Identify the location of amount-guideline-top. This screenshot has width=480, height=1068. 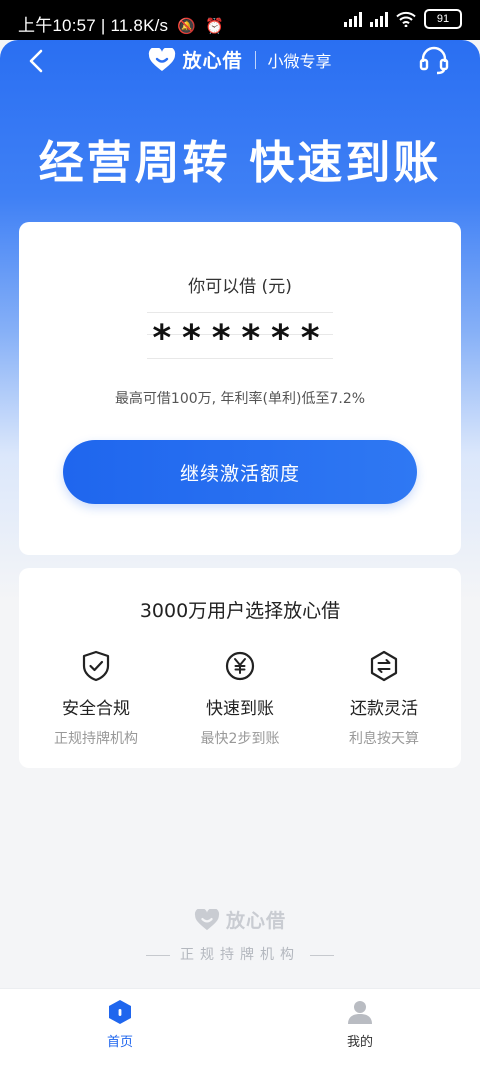
(240, 312).